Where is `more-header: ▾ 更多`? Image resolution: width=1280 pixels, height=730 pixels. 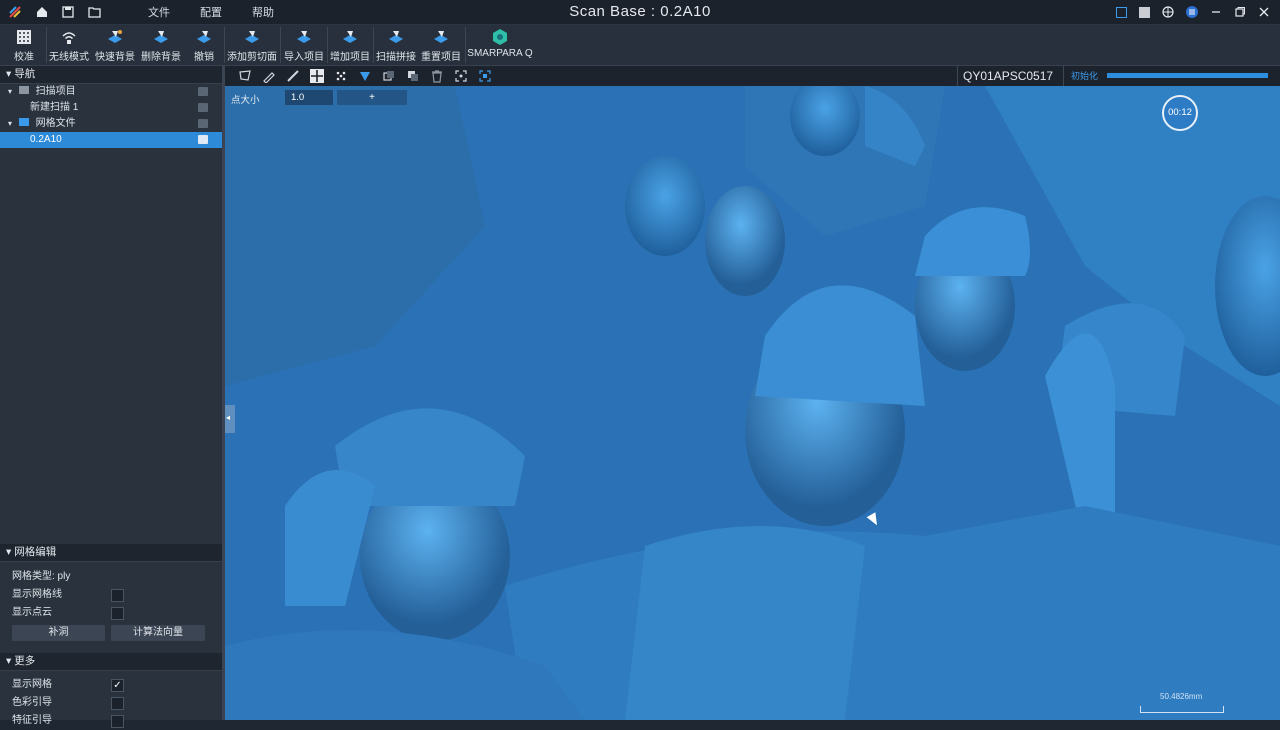
more-header: ▾ 更多 is located at coordinates (111, 662).